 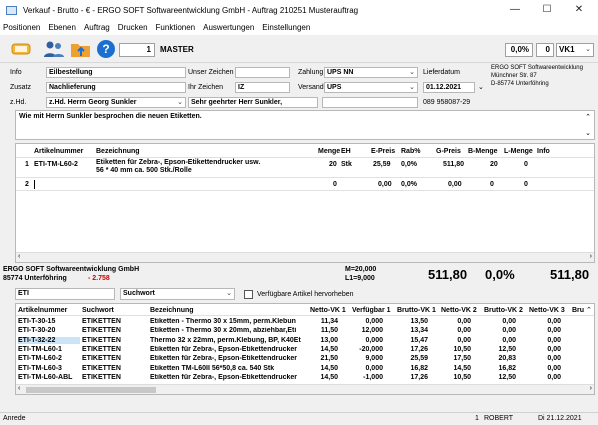 What do you see at coordinates (305, 389) in the screenshot?
I see `horizontal-scrollbar: ‹ ›` at bounding box center [305, 389].